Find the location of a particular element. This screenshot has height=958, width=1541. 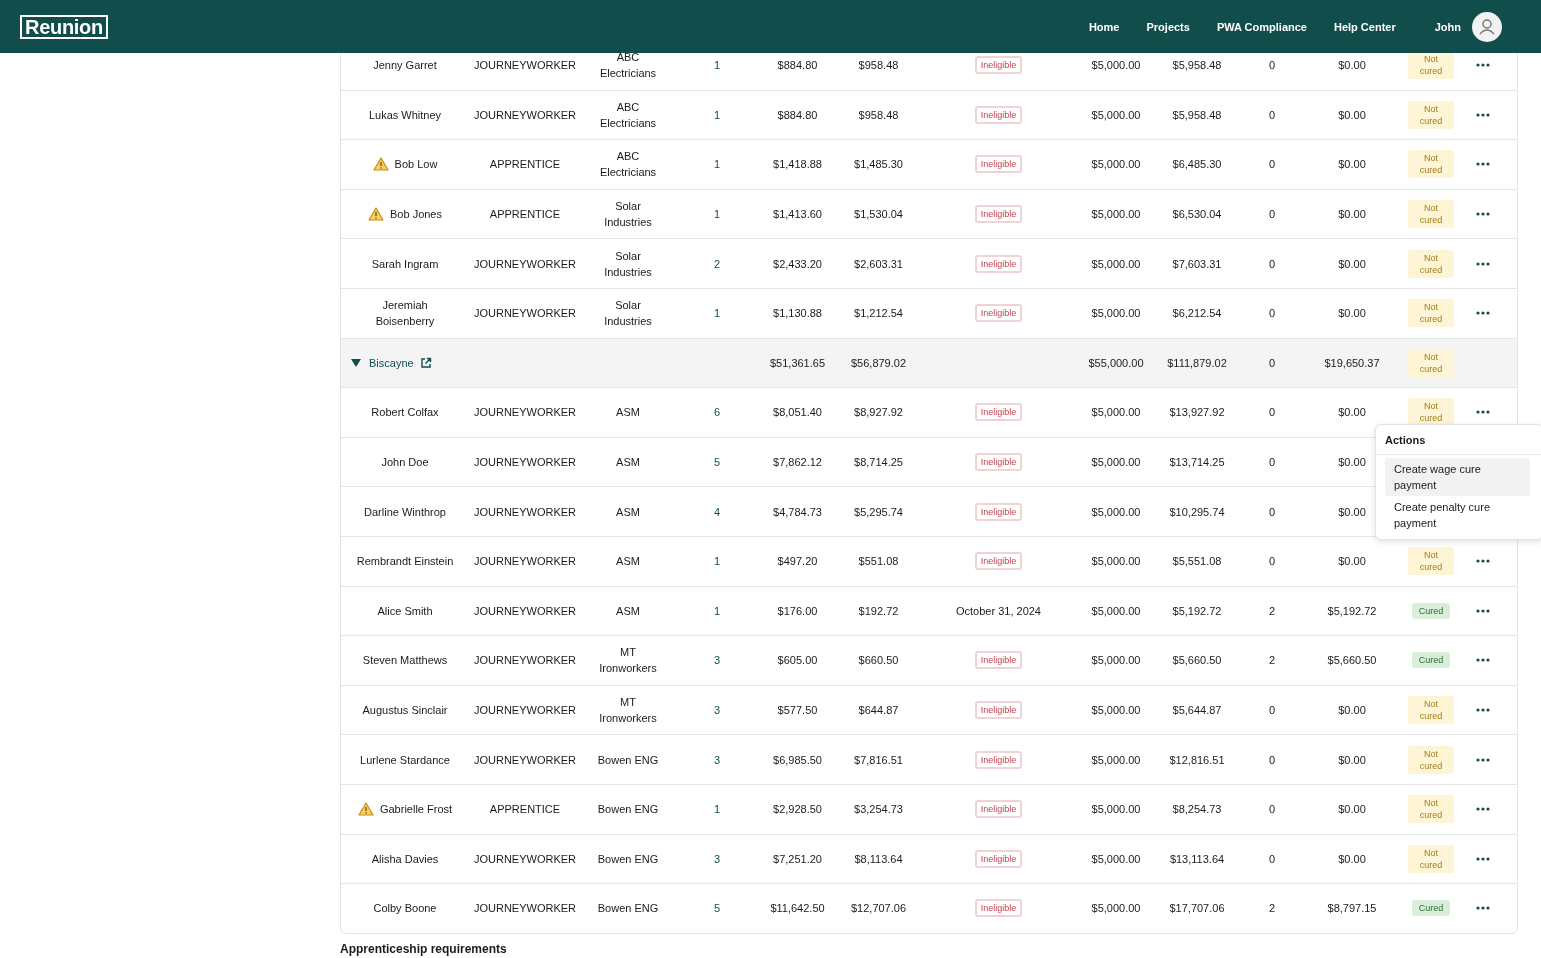

table-cell: $6,530.04 is located at coordinates (1197, 214).